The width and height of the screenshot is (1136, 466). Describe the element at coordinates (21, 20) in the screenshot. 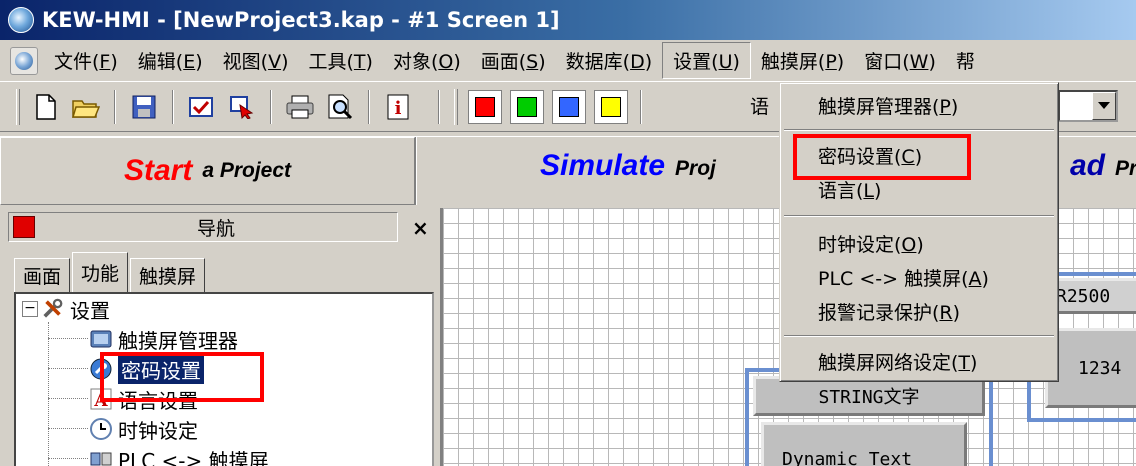

I see `app-icon` at that location.